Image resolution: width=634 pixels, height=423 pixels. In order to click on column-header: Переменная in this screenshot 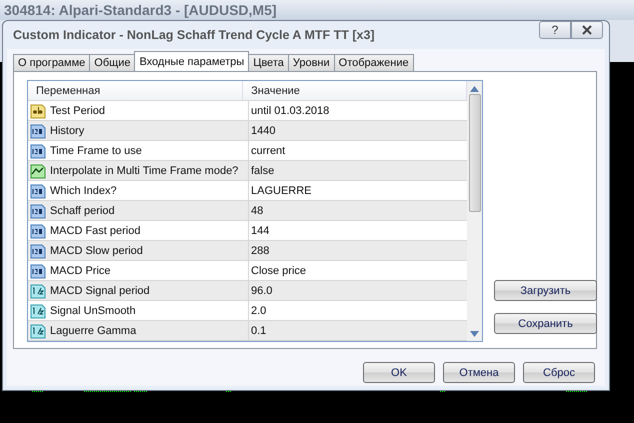, I will do `click(136, 90)`.